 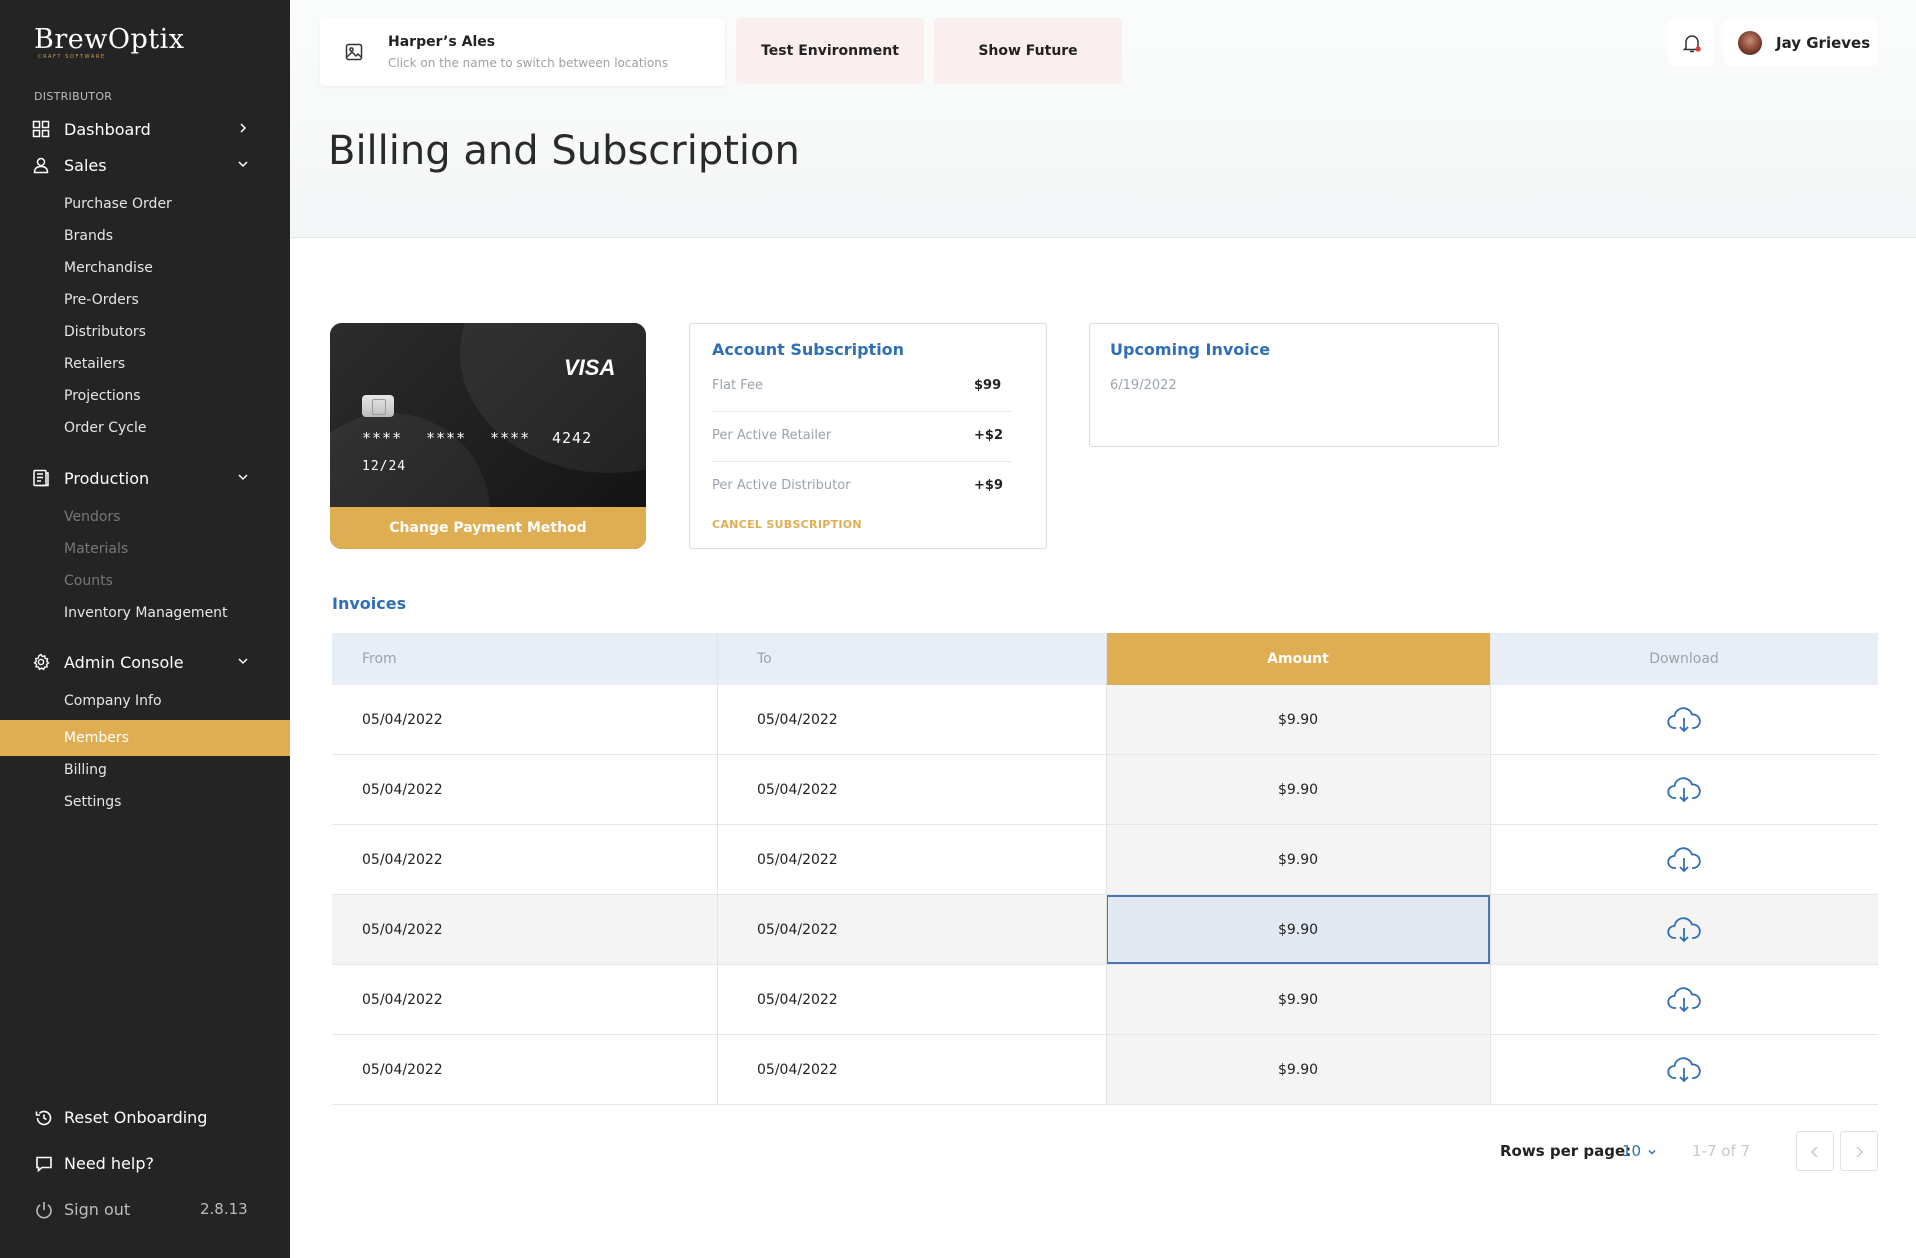 I want to click on show-future-button: Show Future, so click(x=1028, y=51).